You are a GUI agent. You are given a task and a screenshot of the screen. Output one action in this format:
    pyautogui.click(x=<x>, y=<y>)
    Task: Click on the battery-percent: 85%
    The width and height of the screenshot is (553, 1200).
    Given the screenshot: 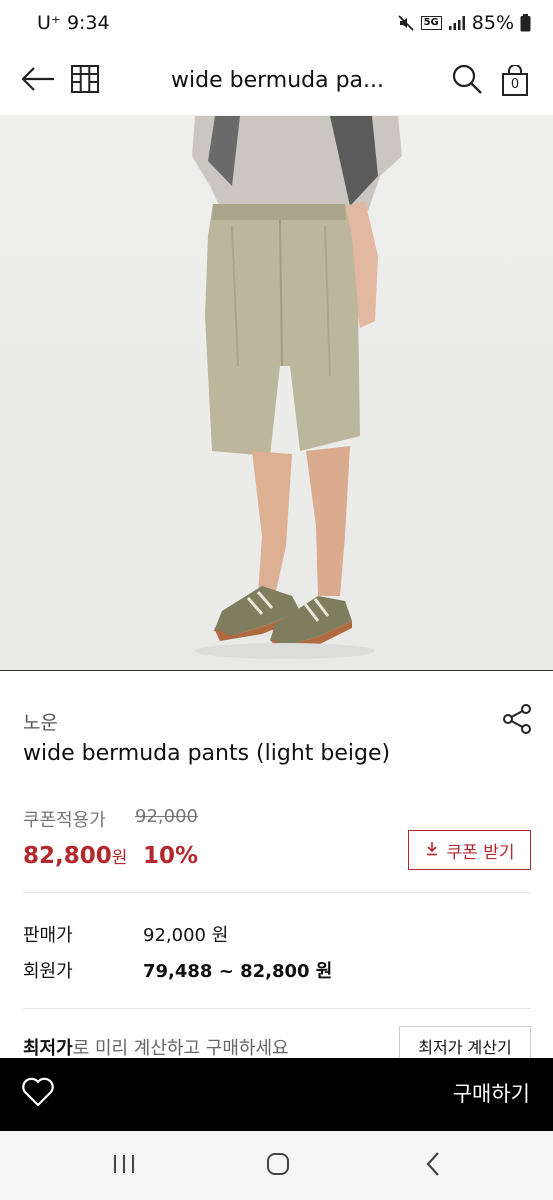 What is the action you would take?
    pyautogui.click(x=492, y=23)
    